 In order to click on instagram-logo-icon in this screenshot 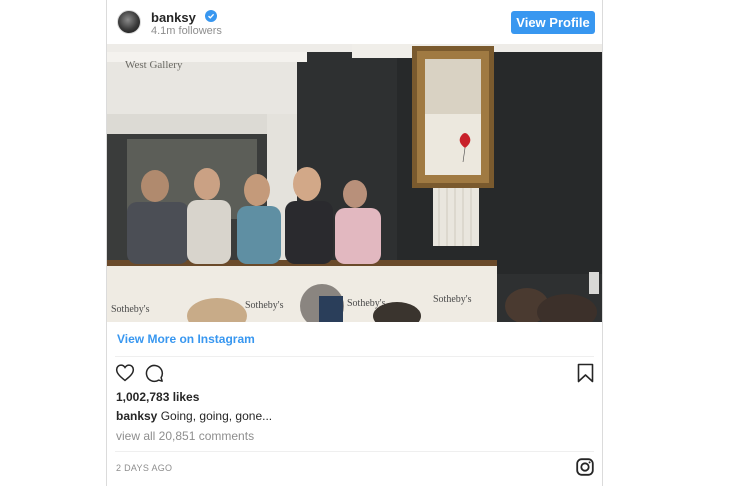, I will do `click(585, 469)`.